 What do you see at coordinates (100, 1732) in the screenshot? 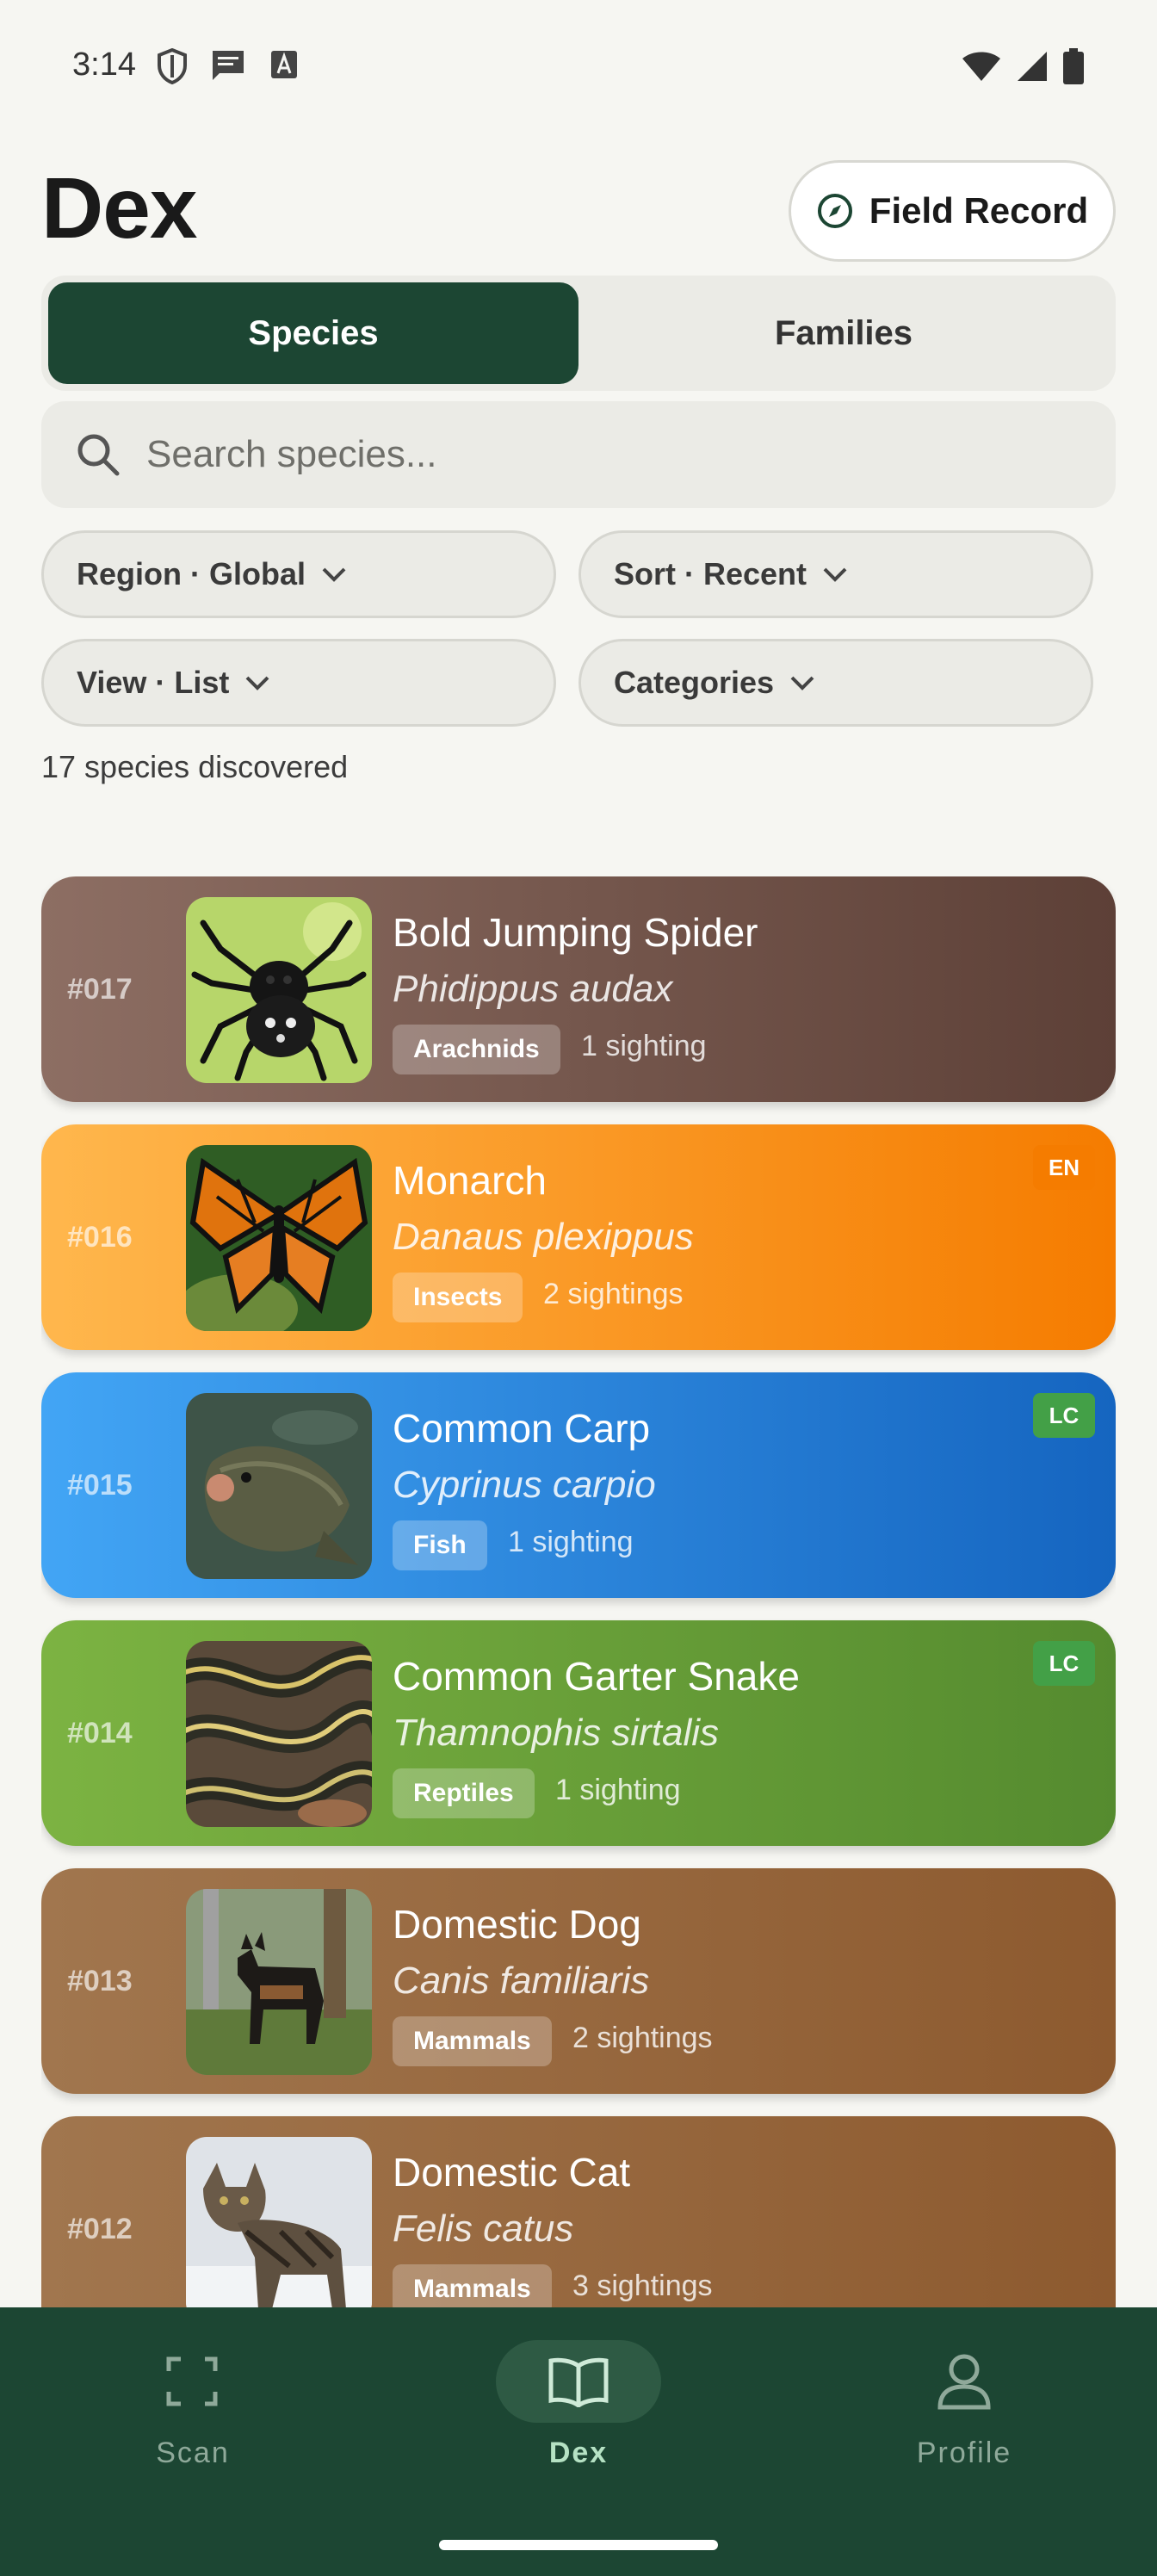
I see `species-number: #014` at bounding box center [100, 1732].